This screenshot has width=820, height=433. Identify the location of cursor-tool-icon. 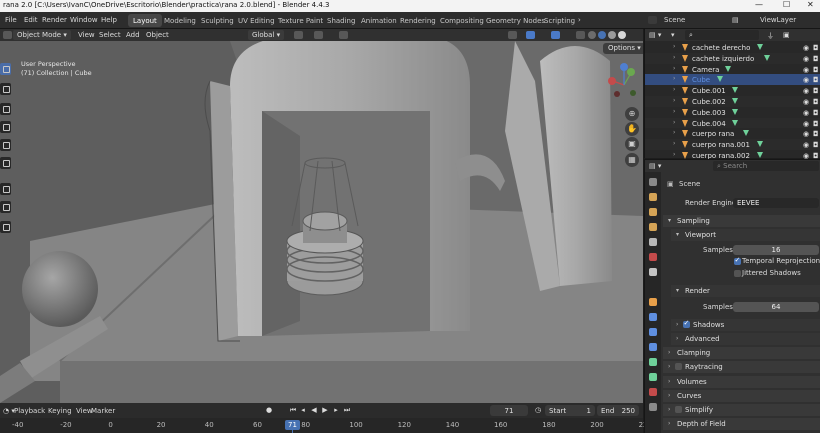
(5, 89).